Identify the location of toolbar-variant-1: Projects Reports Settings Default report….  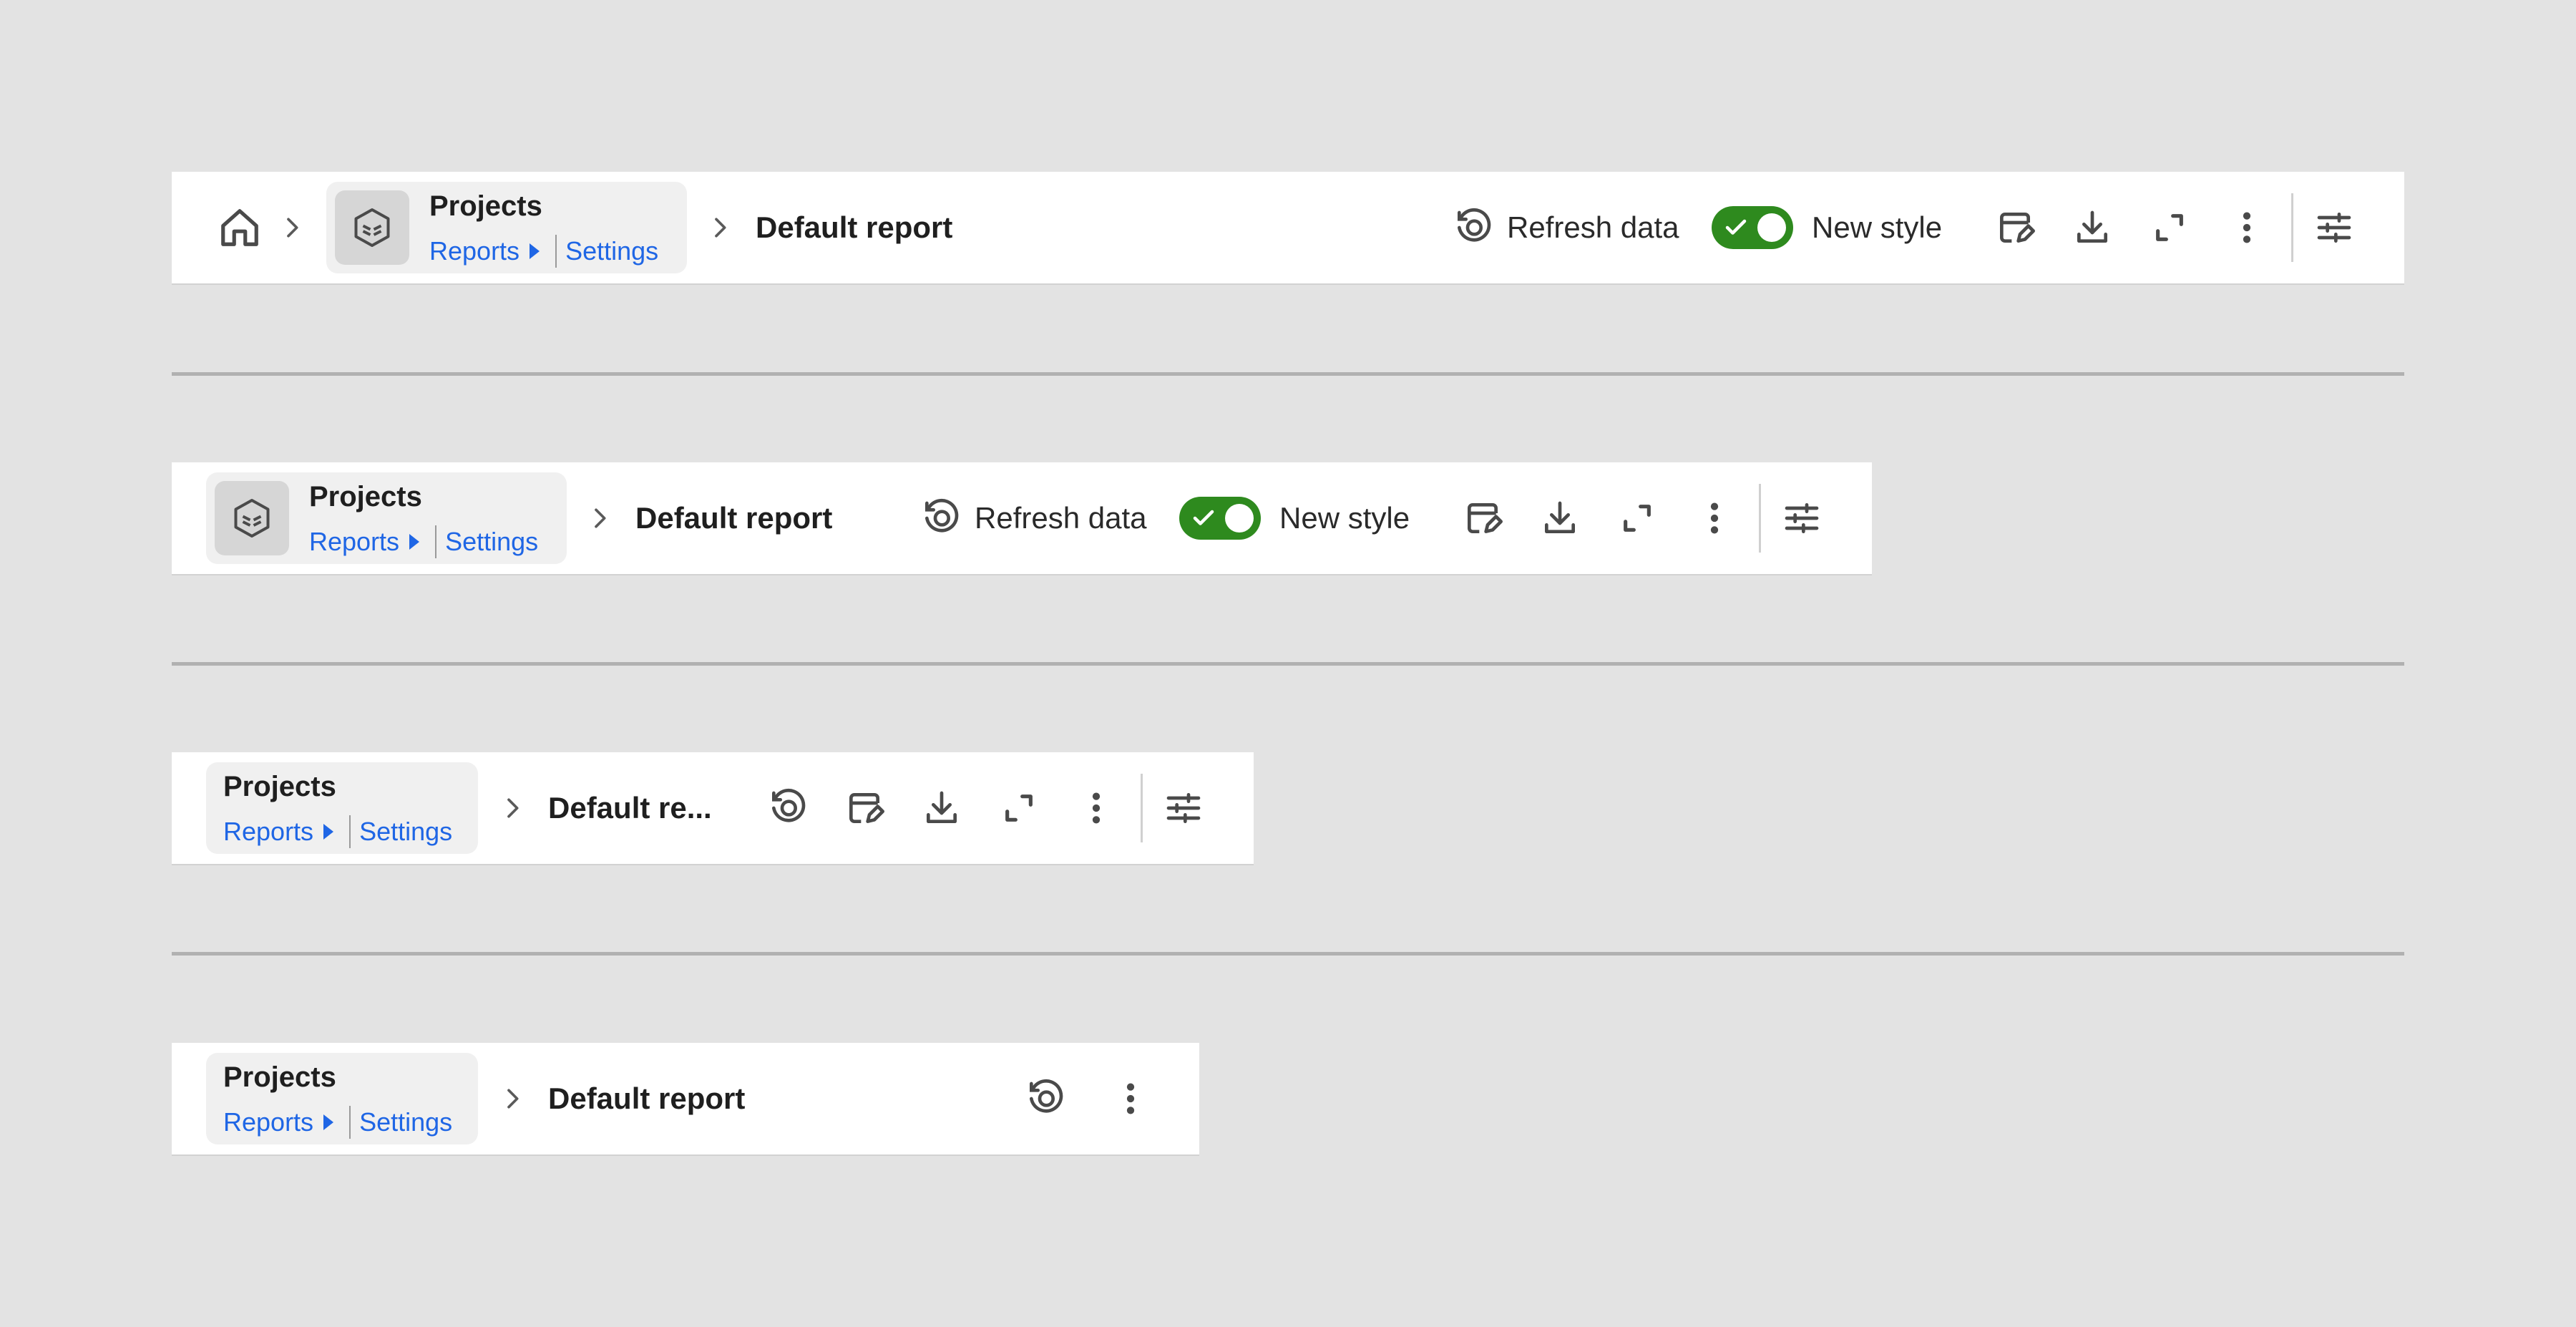
(1288, 227).